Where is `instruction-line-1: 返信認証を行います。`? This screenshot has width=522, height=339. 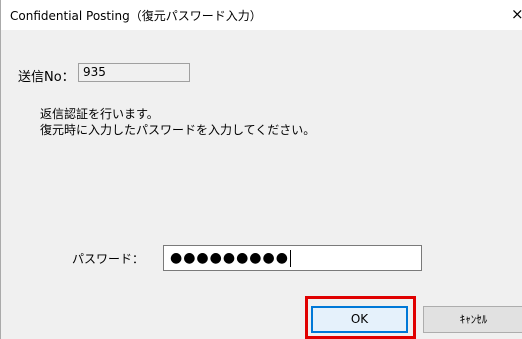
instruction-line-1: 返信認証を行います。 is located at coordinates (99, 114).